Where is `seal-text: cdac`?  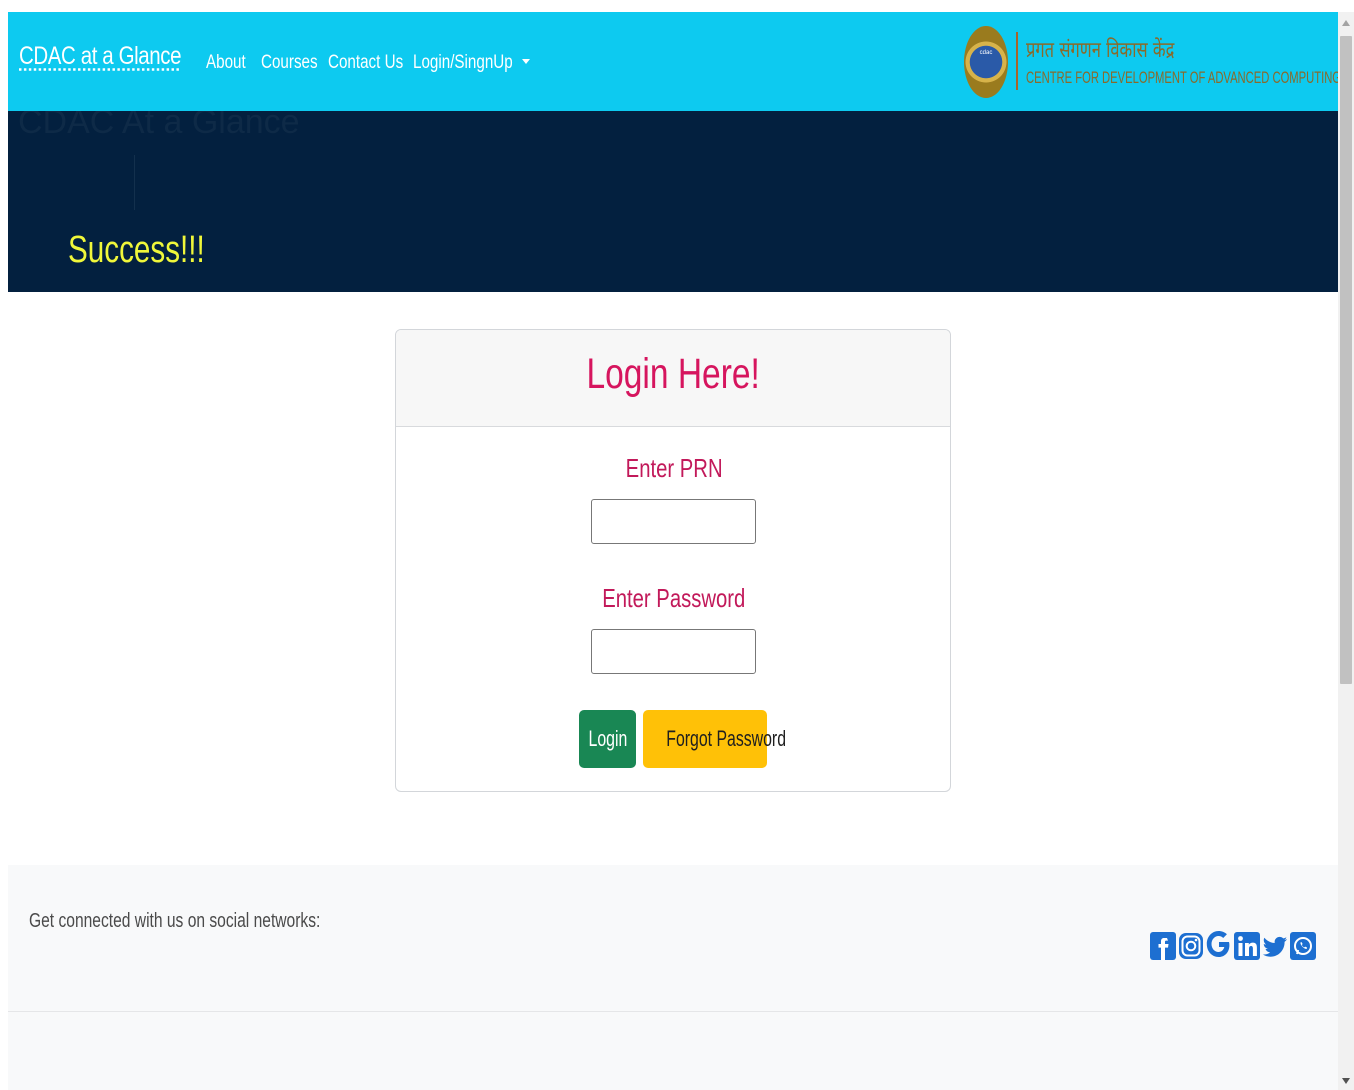 seal-text: cdac is located at coordinates (986, 53).